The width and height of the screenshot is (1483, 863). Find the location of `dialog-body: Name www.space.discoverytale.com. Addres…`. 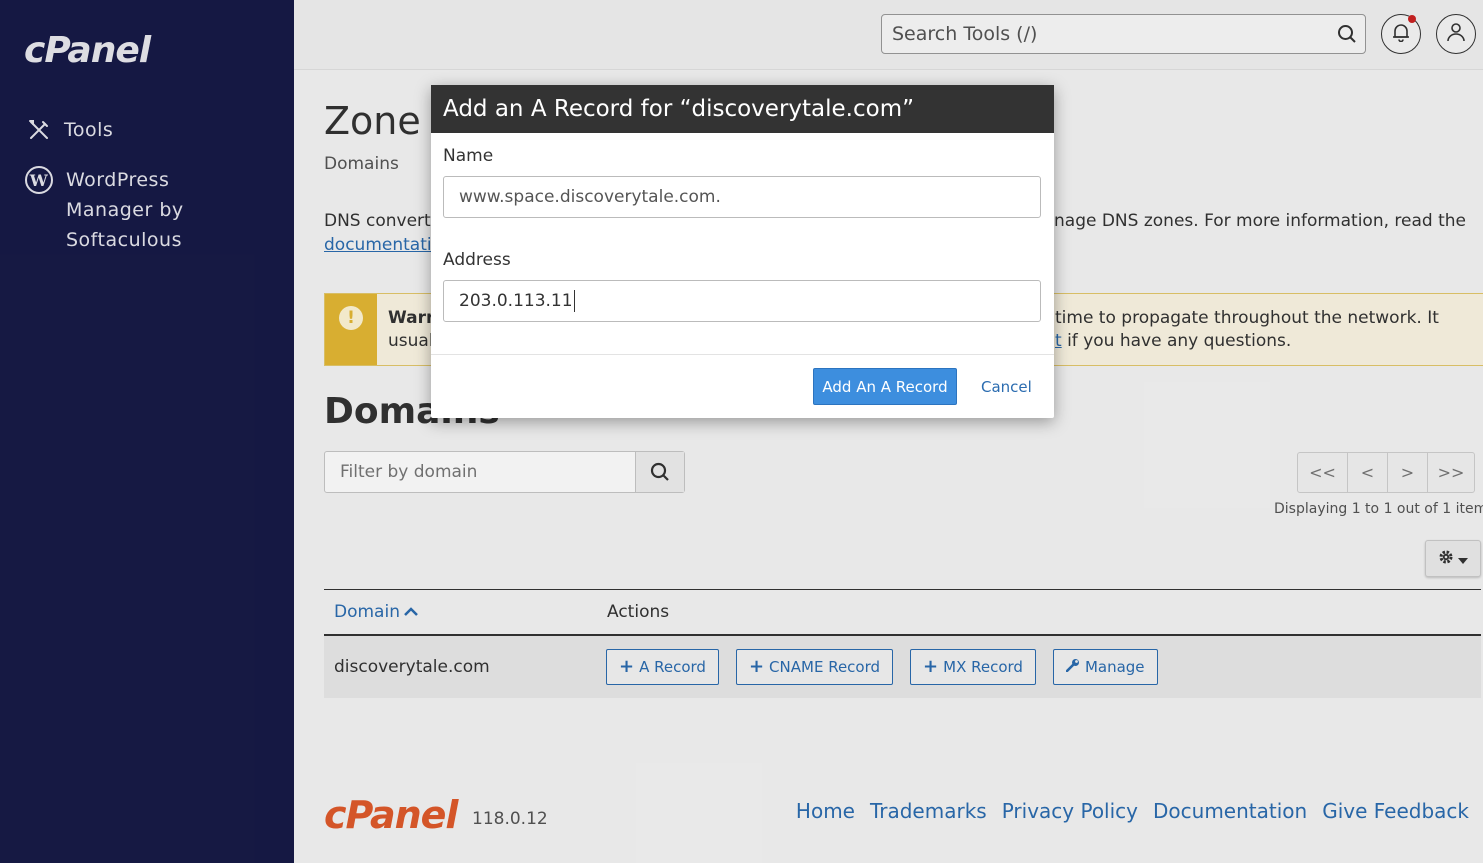

dialog-body: Name www.space.discoverytale.com. Addres… is located at coordinates (742, 244).